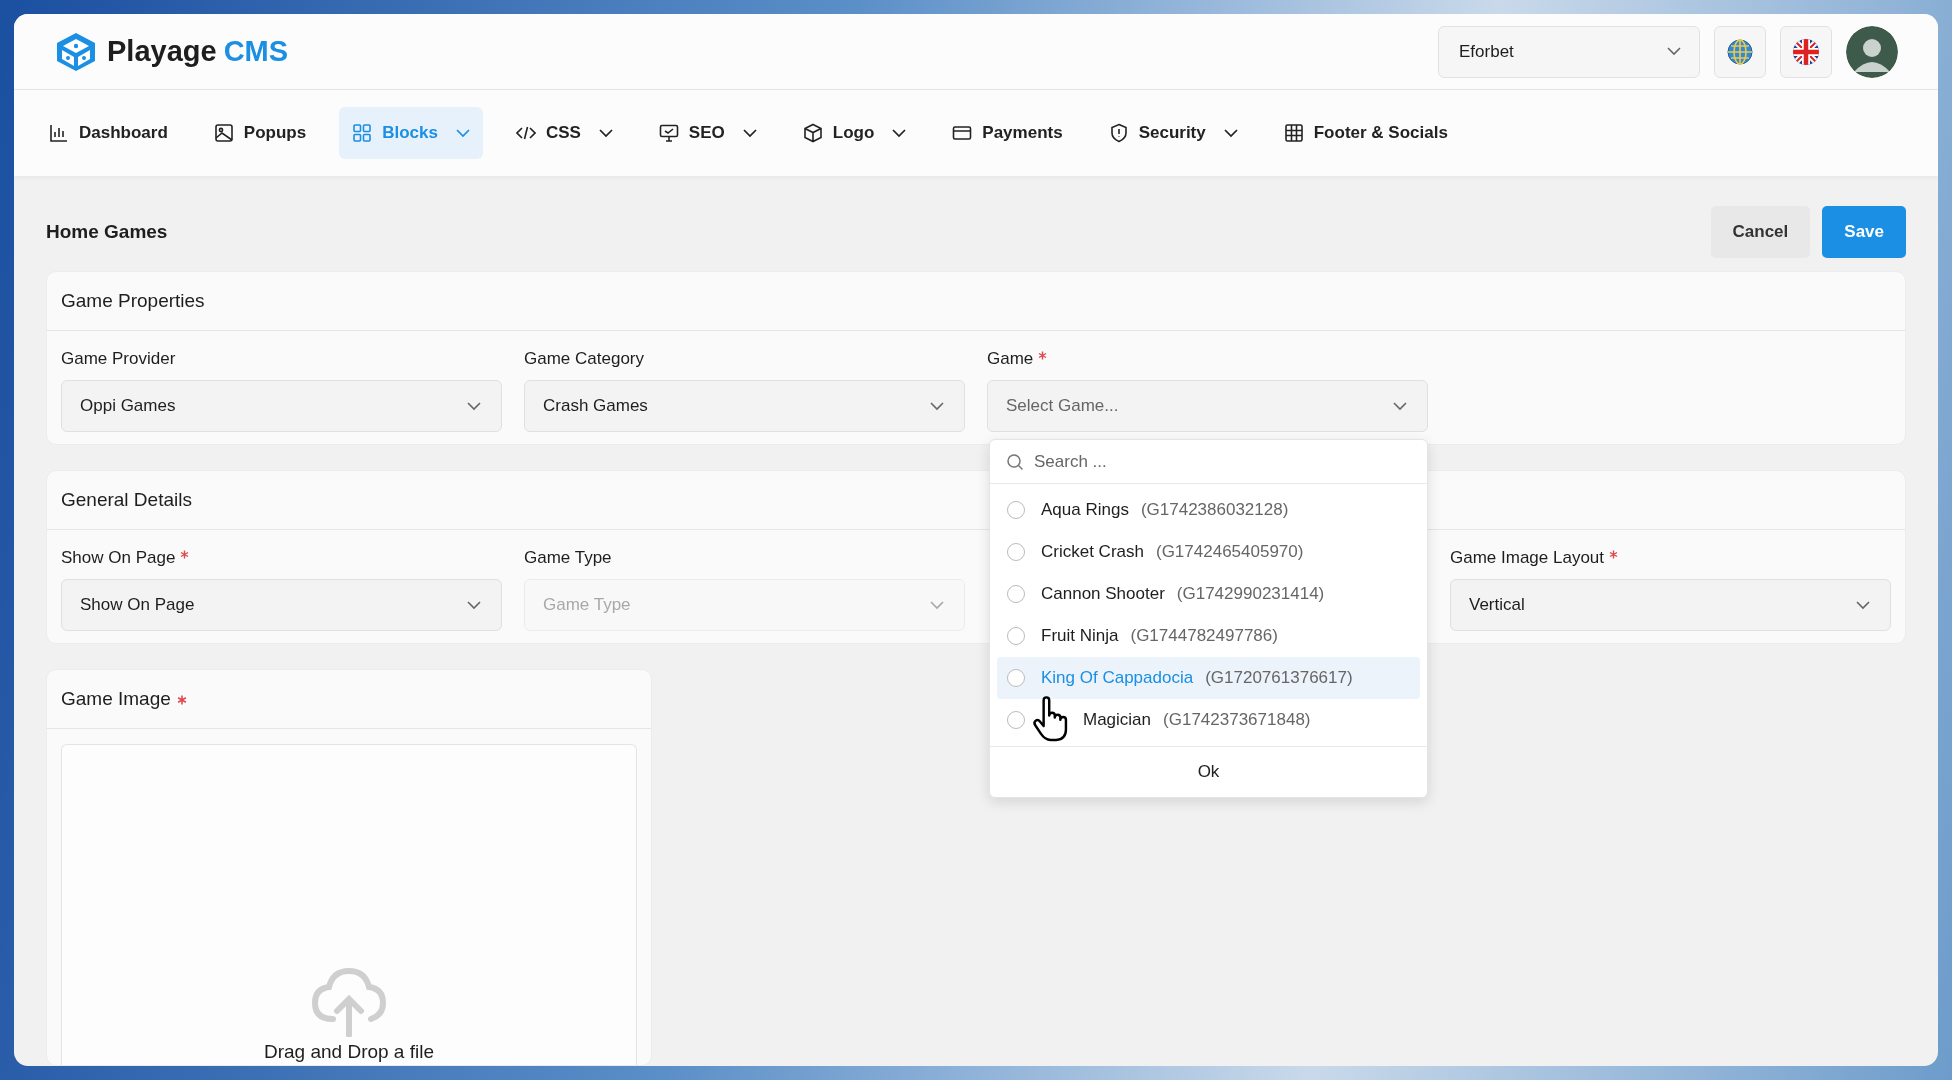 The image size is (1952, 1080). What do you see at coordinates (707, 133) in the screenshot?
I see `nav-item: SEO` at bounding box center [707, 133].